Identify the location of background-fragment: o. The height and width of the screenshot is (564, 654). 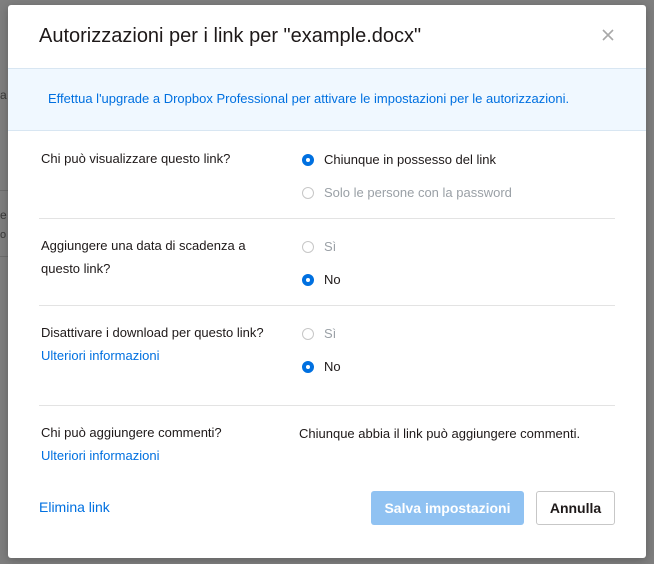
(3, 235).